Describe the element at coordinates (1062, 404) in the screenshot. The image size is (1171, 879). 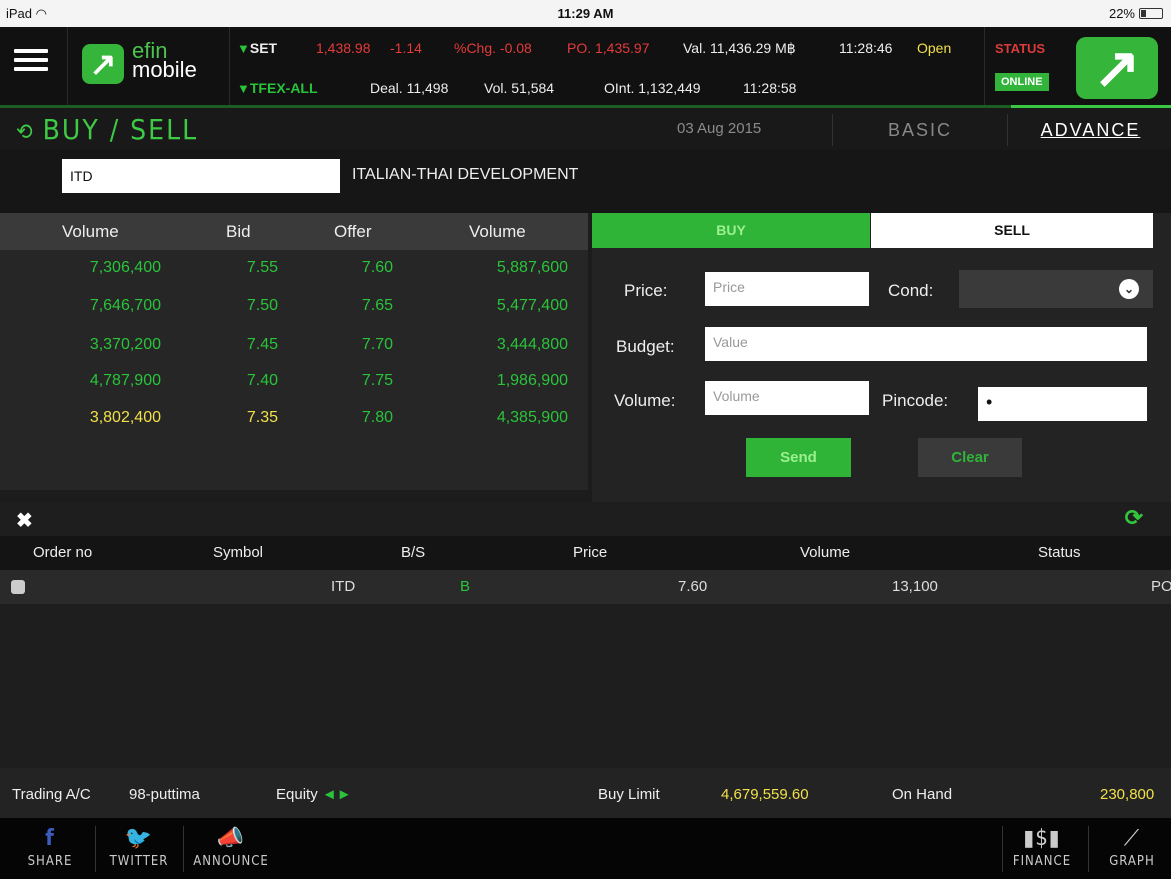
I see `pincode-input: •` at that location.